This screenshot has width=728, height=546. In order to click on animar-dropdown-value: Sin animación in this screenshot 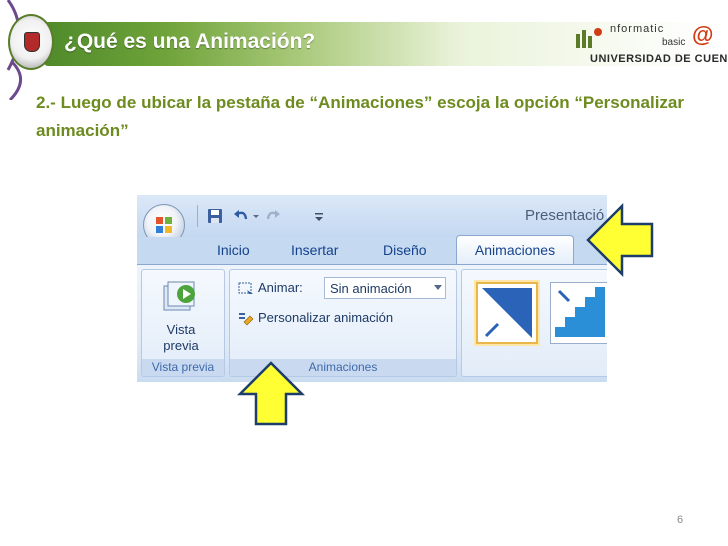, I will do `click(371, 288)`.